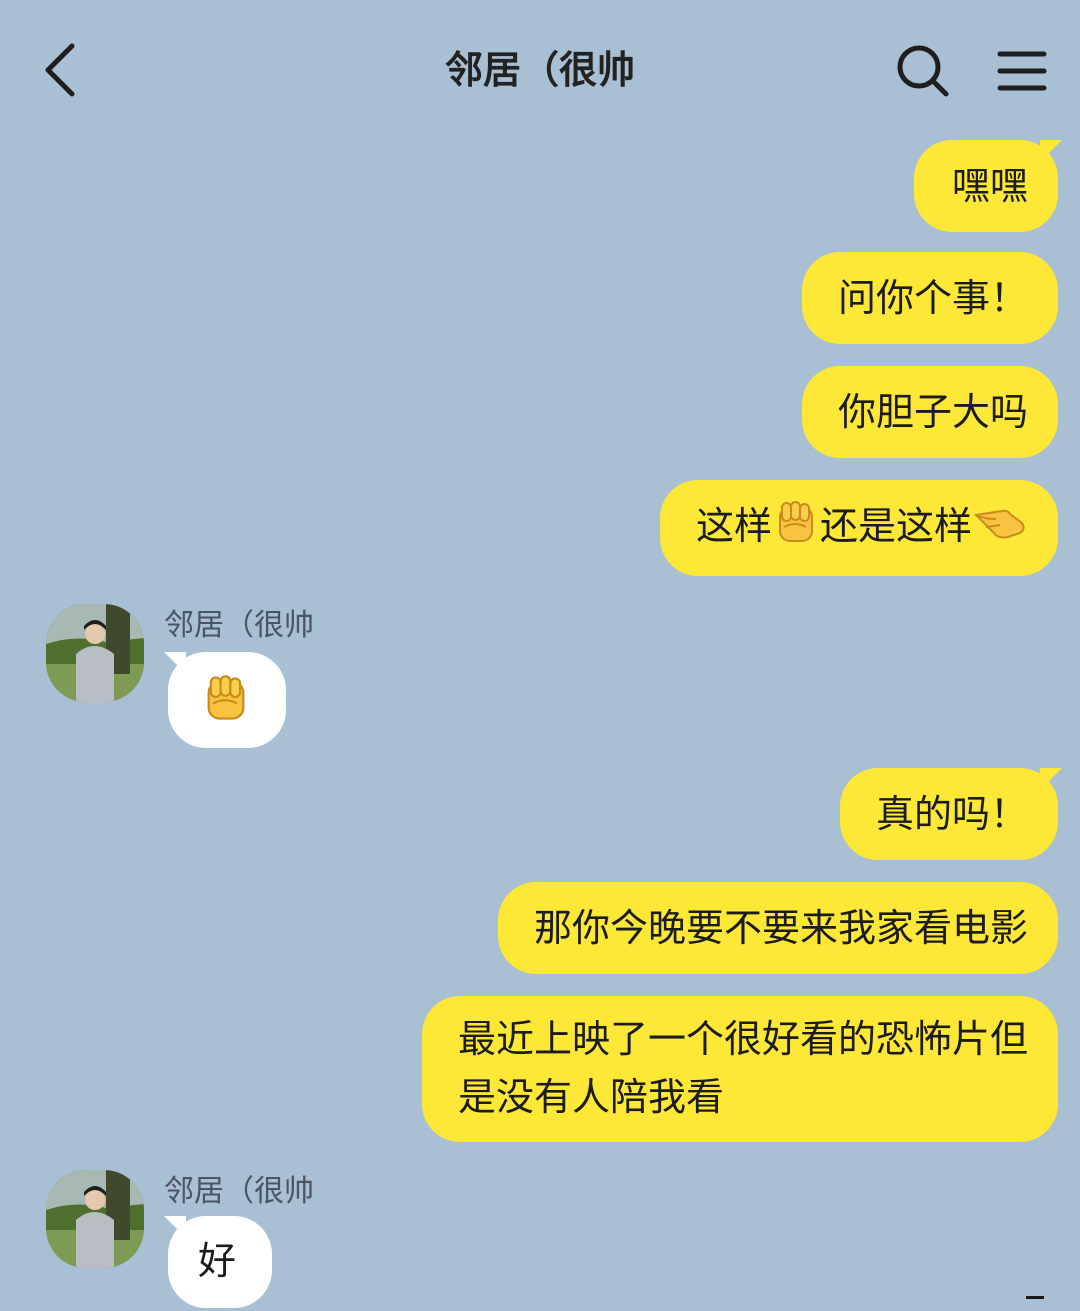 This screenshot has height=1311, width=1080. I want to click on chevron-left-icon, so click(60, 70).